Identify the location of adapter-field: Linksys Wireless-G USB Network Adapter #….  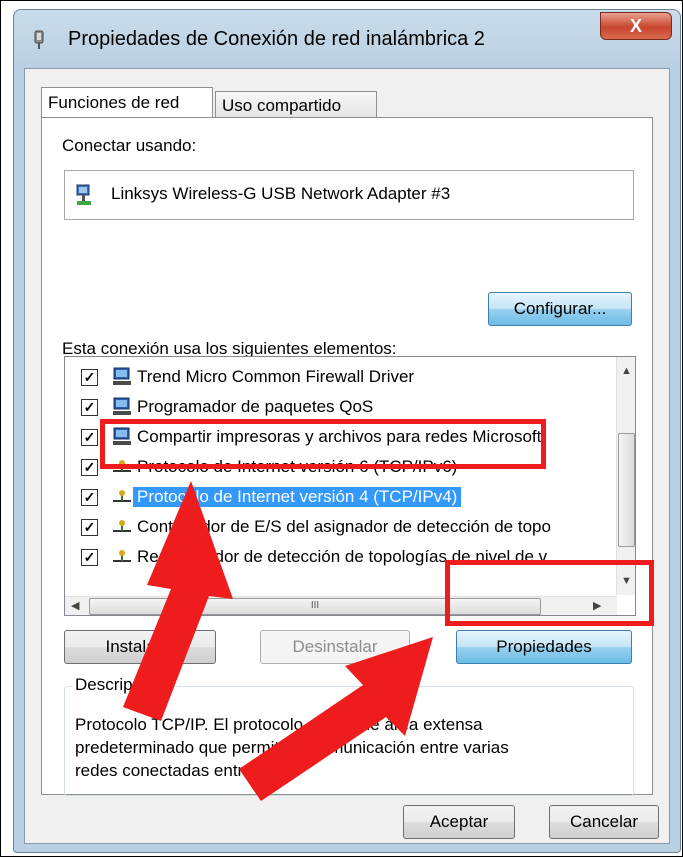
(349, 195).